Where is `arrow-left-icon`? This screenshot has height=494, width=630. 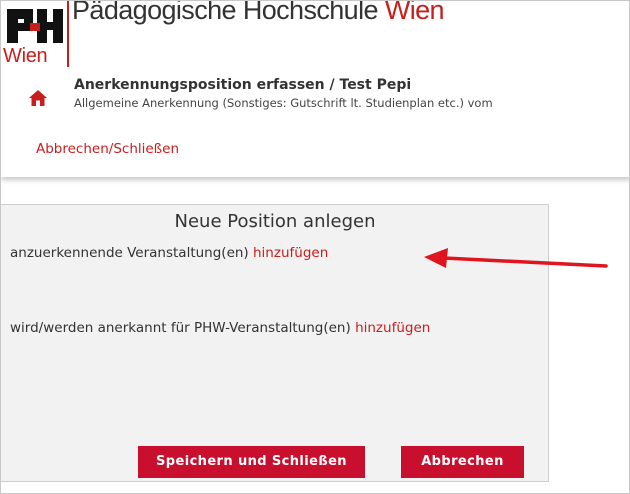
arrow-left-icon is located at coordinates (516, 258).